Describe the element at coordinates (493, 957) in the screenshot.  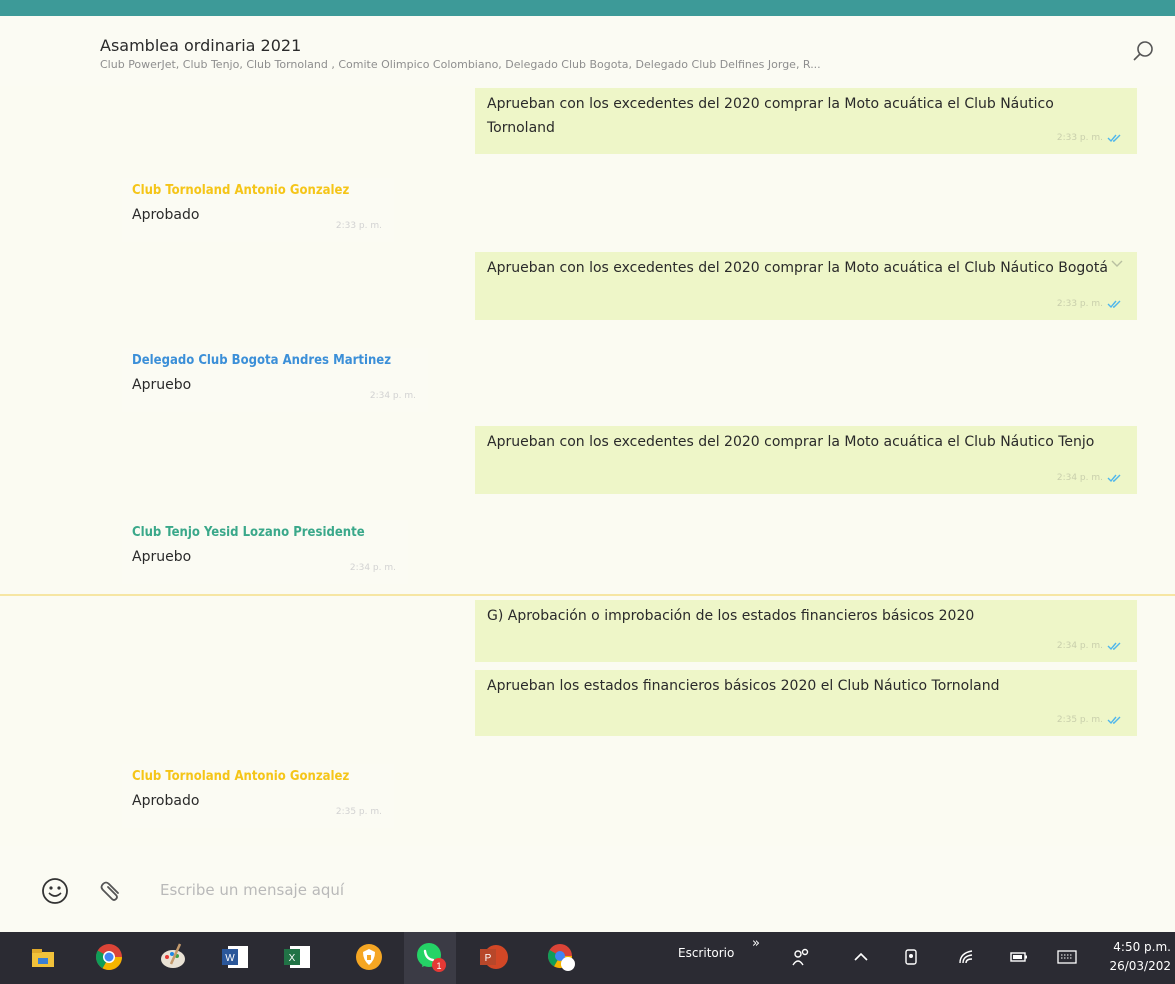
I see `powerpoint-icon: P` at that location.